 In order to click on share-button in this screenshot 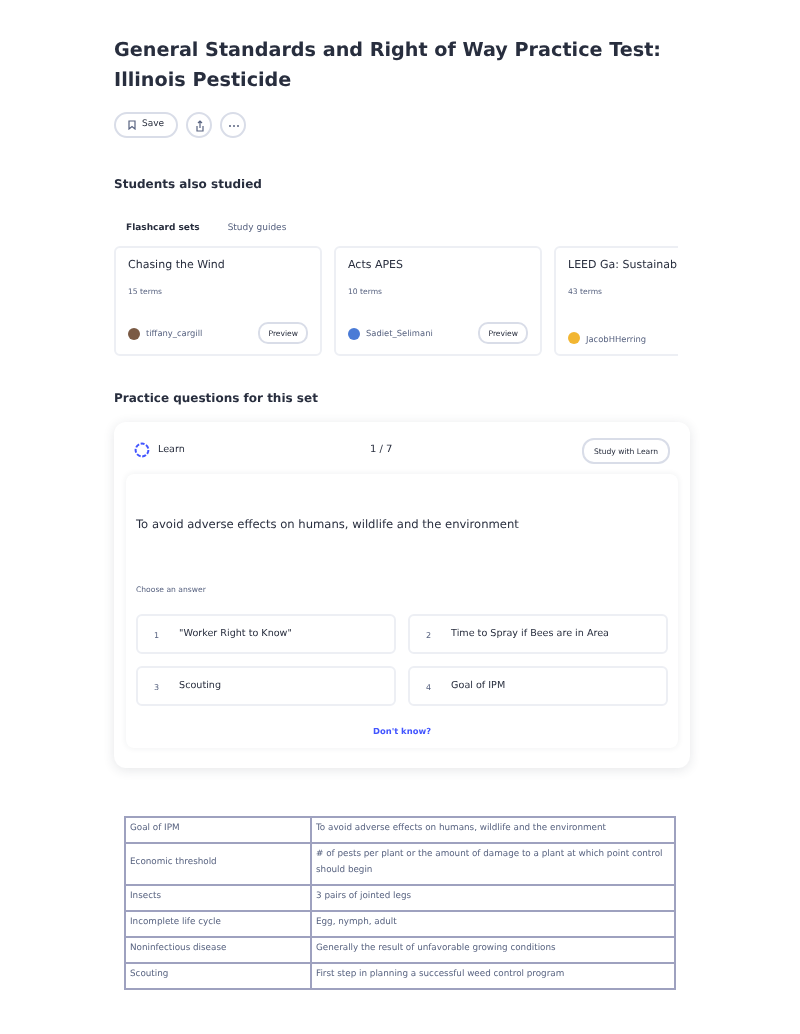, I will do `click(199, 125)`.